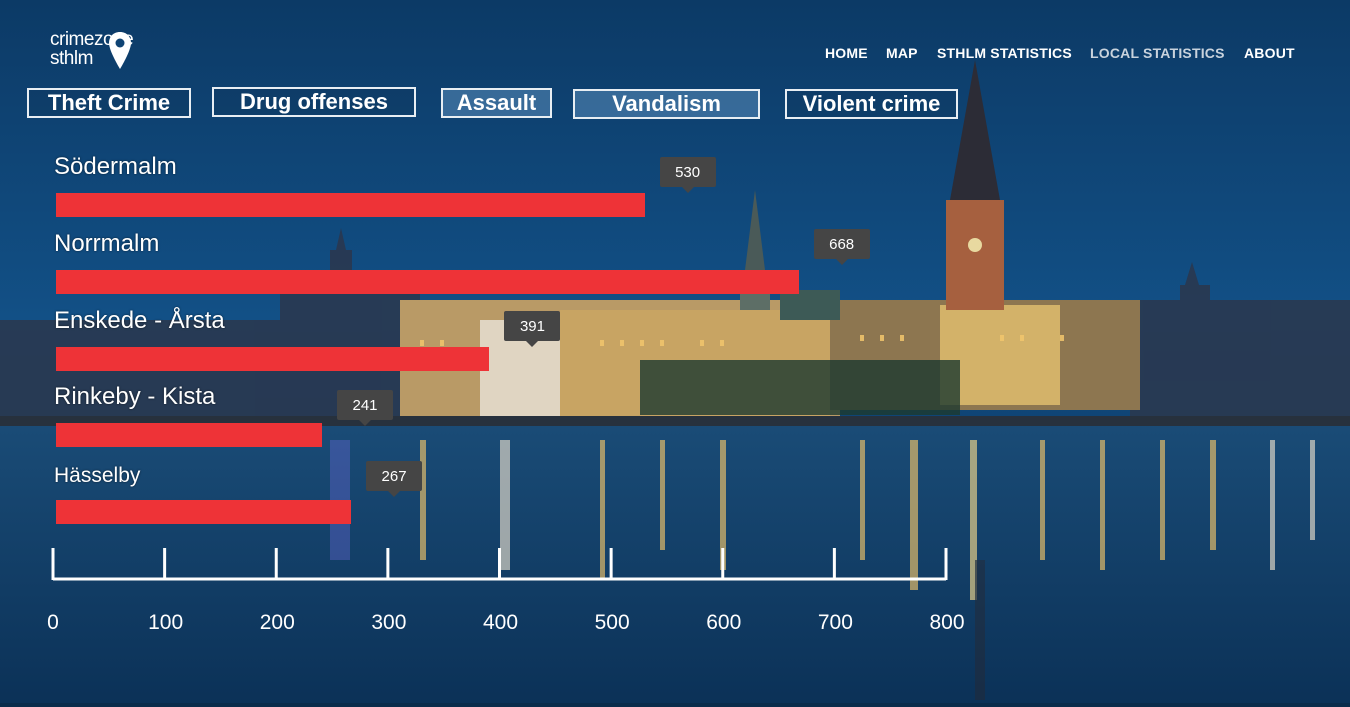 The width and height of the screenshot is (1350, 707). I want to click on nav-local-statistics: LOCAL STATISTICS, so click(1157, 53).